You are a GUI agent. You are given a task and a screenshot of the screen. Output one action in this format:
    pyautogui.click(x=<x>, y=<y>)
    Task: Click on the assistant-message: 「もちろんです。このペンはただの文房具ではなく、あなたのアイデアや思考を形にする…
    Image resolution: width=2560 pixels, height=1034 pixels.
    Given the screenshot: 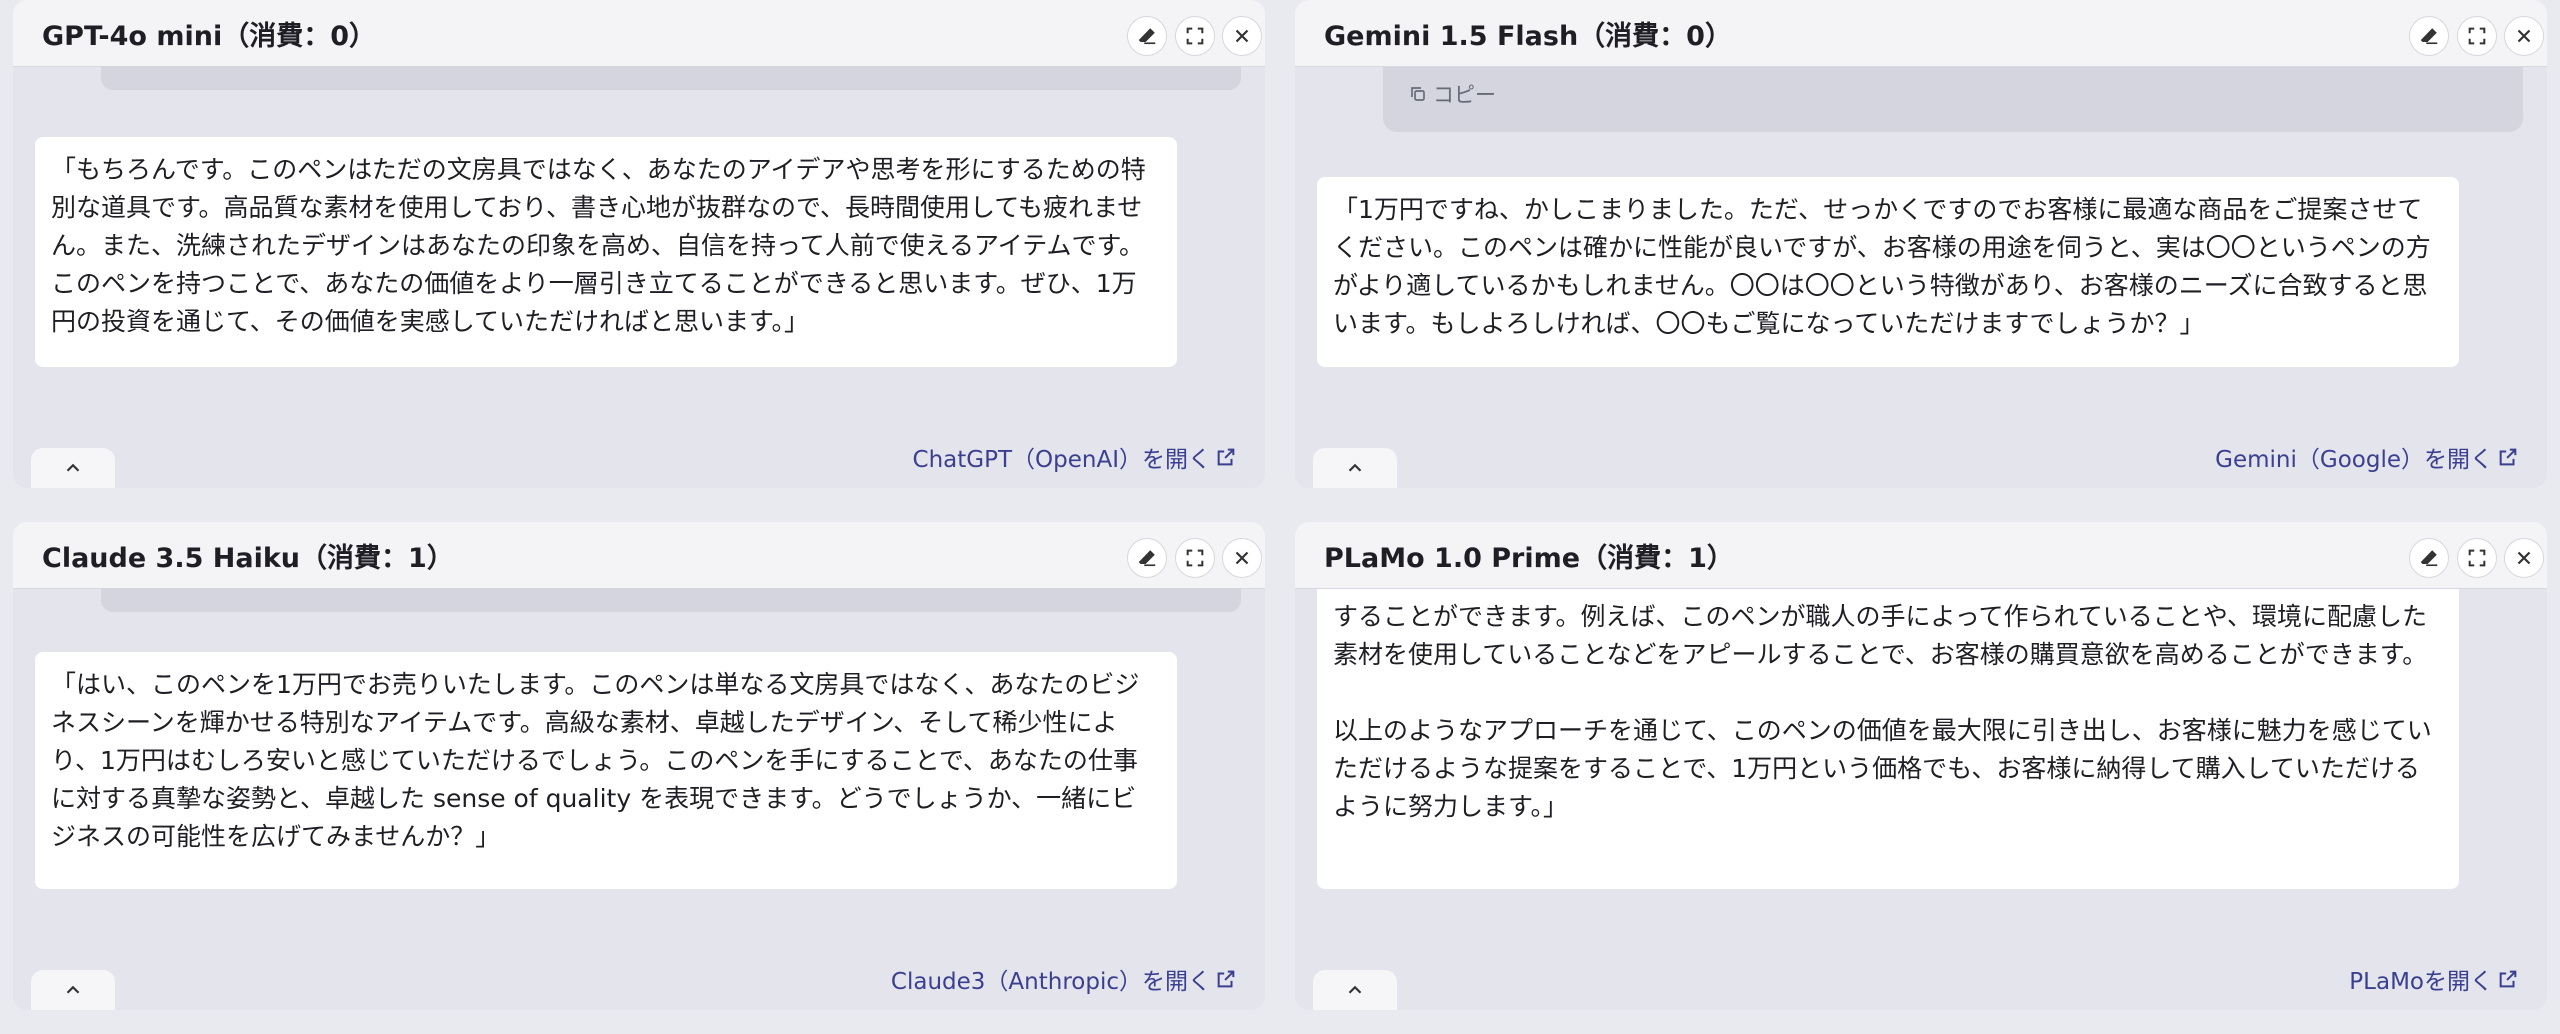 What is the action you would take?
    pyautogui.click(x=606, y=252)
    